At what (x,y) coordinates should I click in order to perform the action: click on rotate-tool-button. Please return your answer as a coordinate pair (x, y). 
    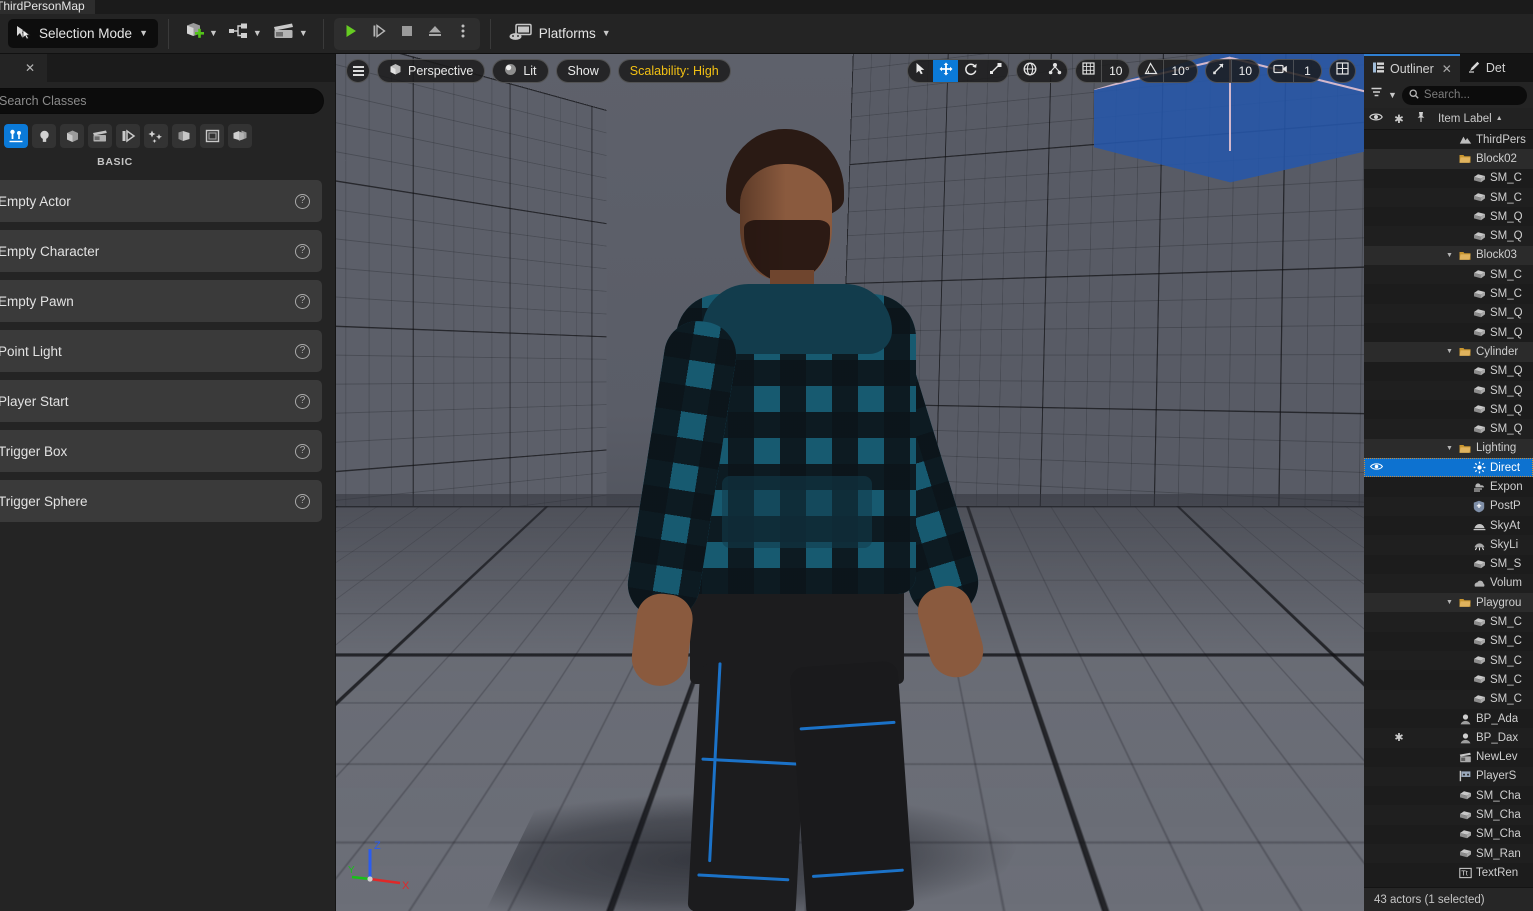
    Looking at the image, I should click on (970, 71).